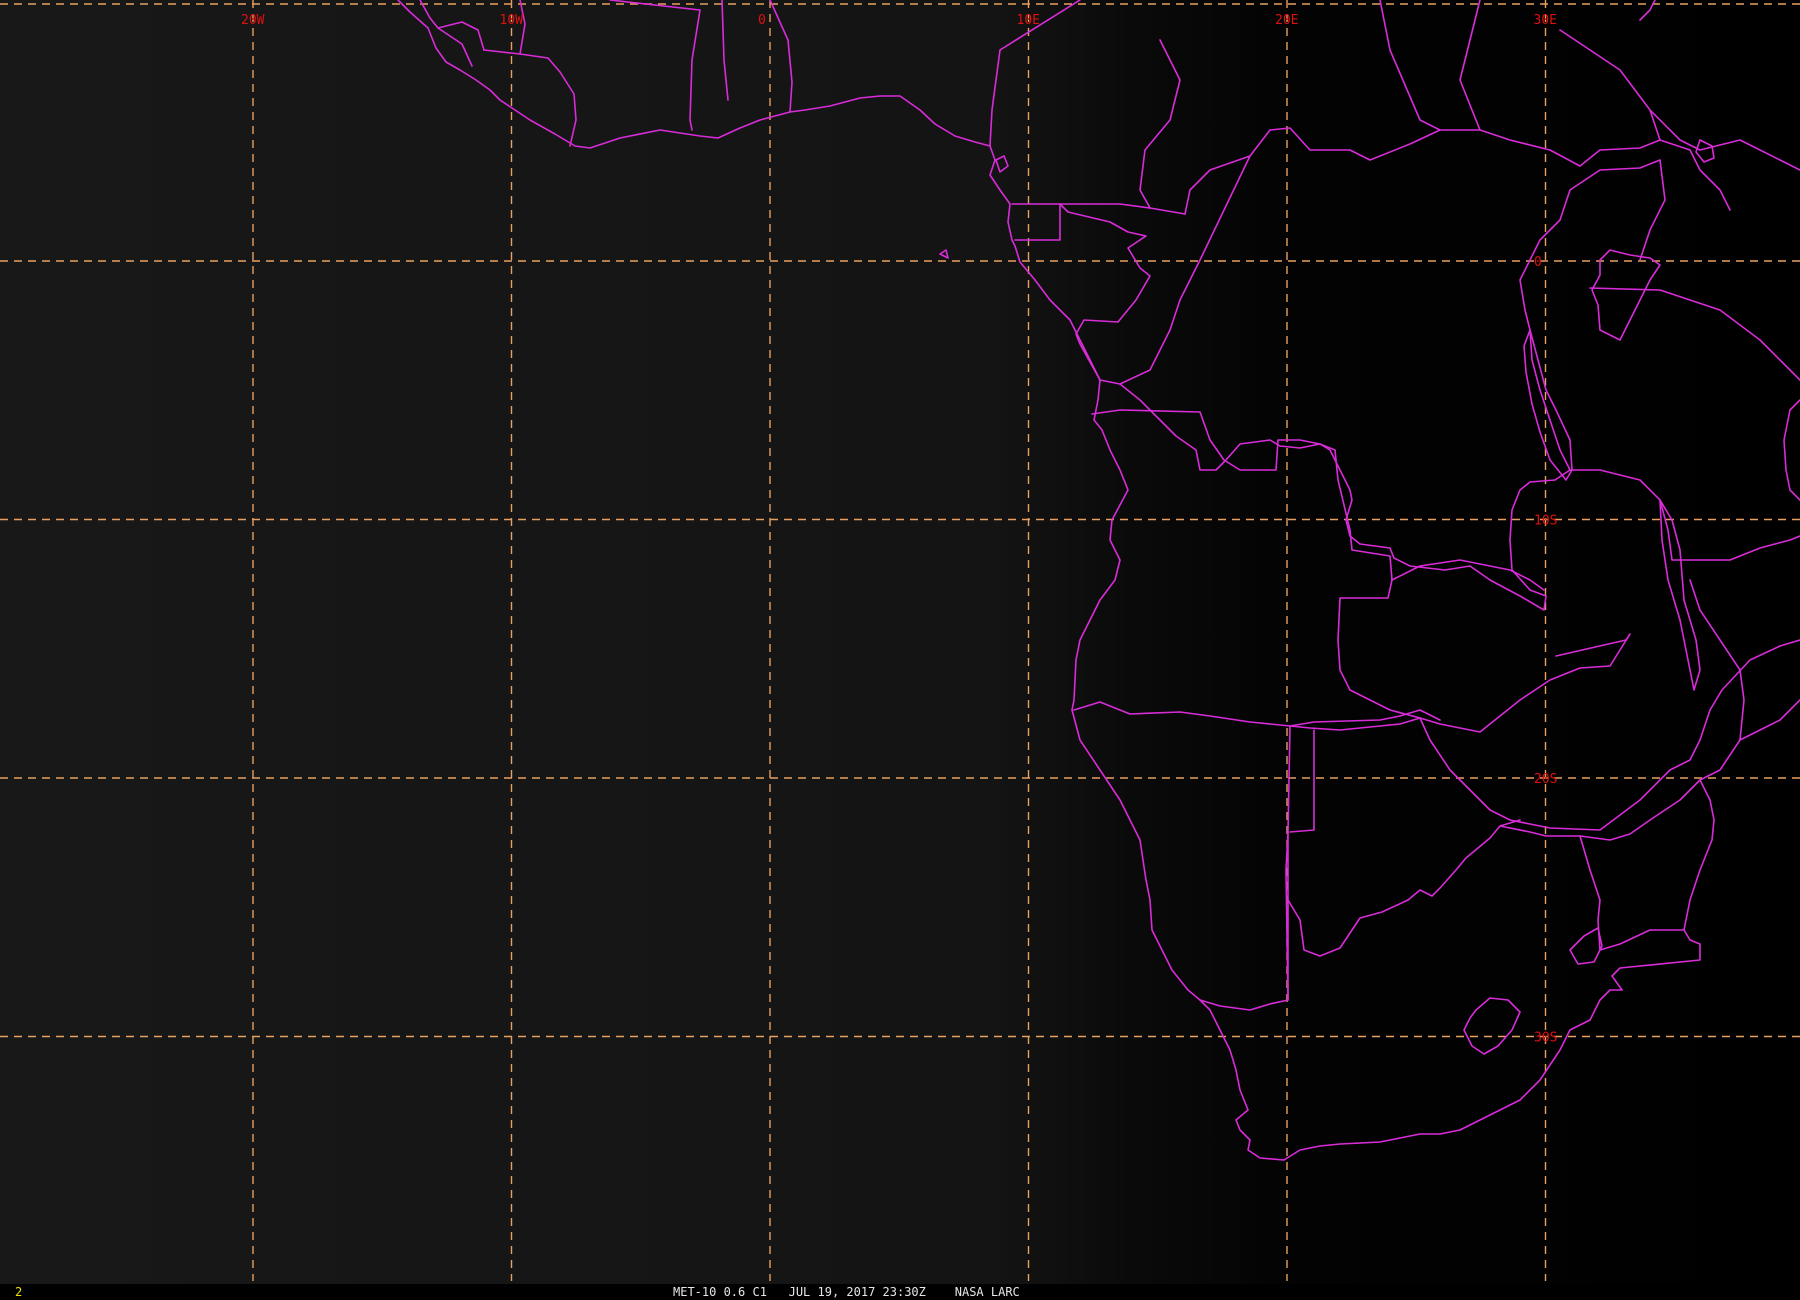  I want to click on longitude-label: 0, so click(762, 20).